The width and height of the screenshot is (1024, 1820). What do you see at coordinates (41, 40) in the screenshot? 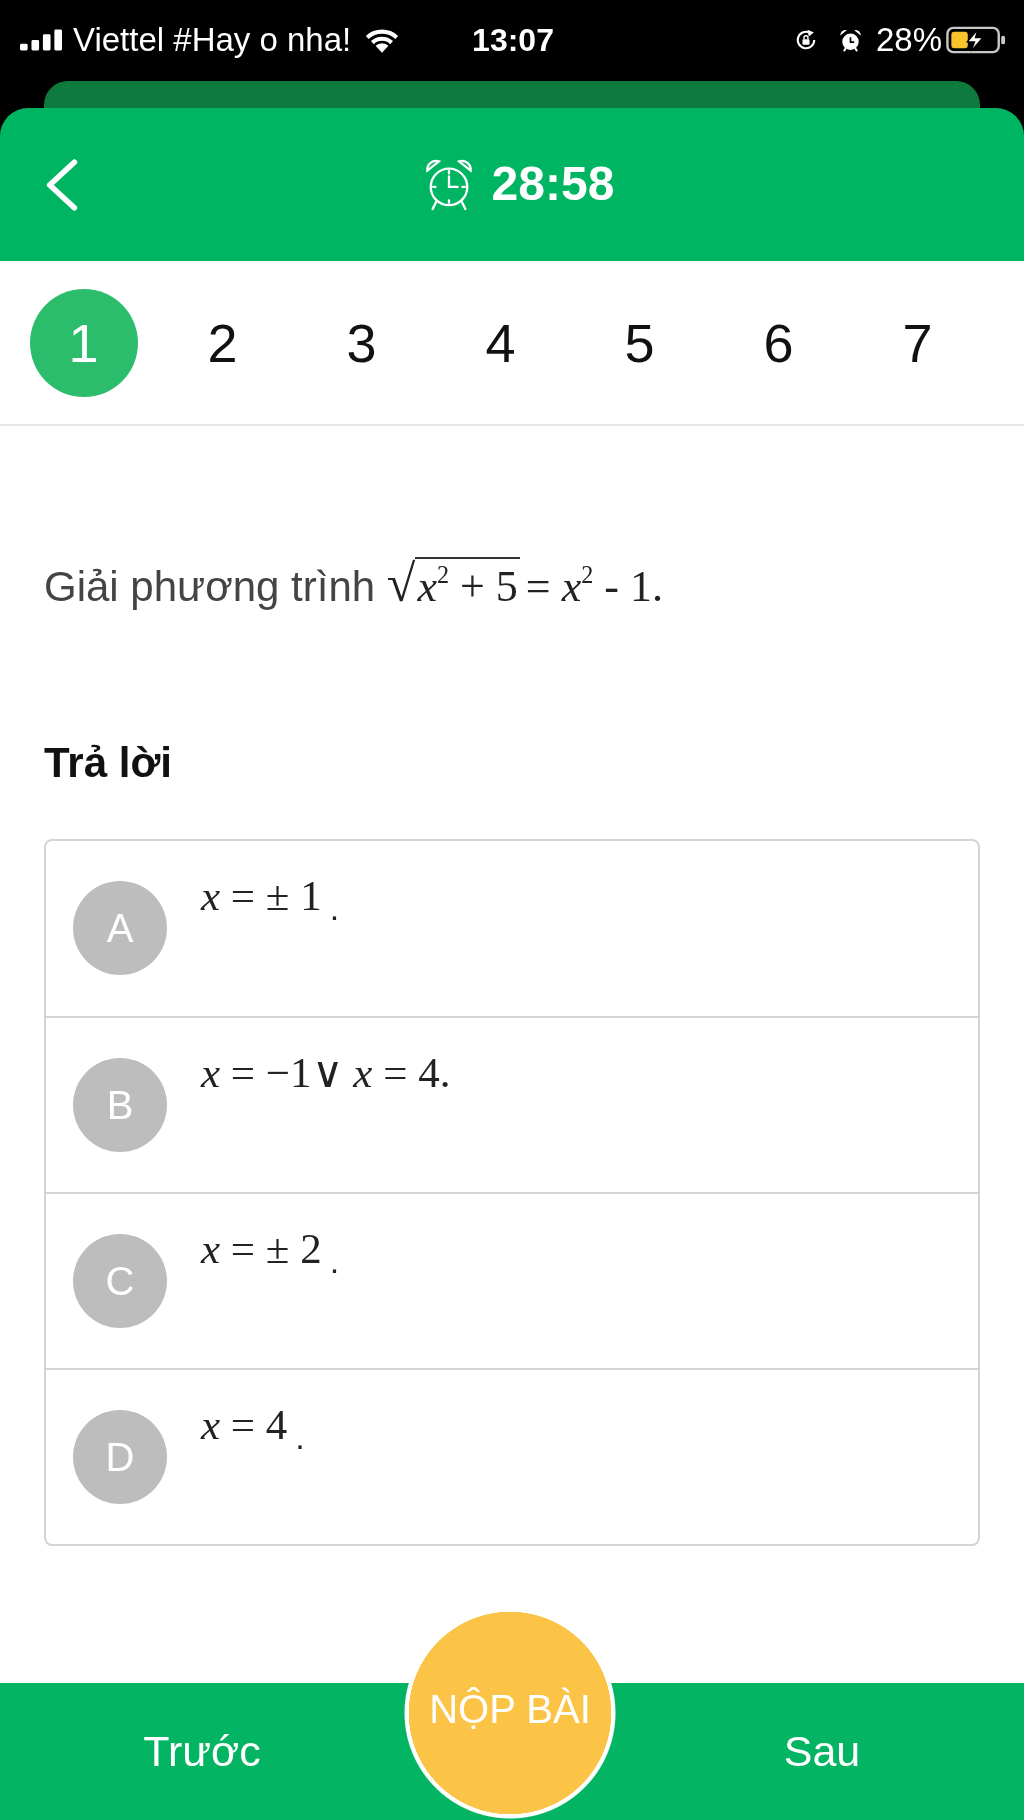
I see `signal-icon` at bounding box center [41, 40].